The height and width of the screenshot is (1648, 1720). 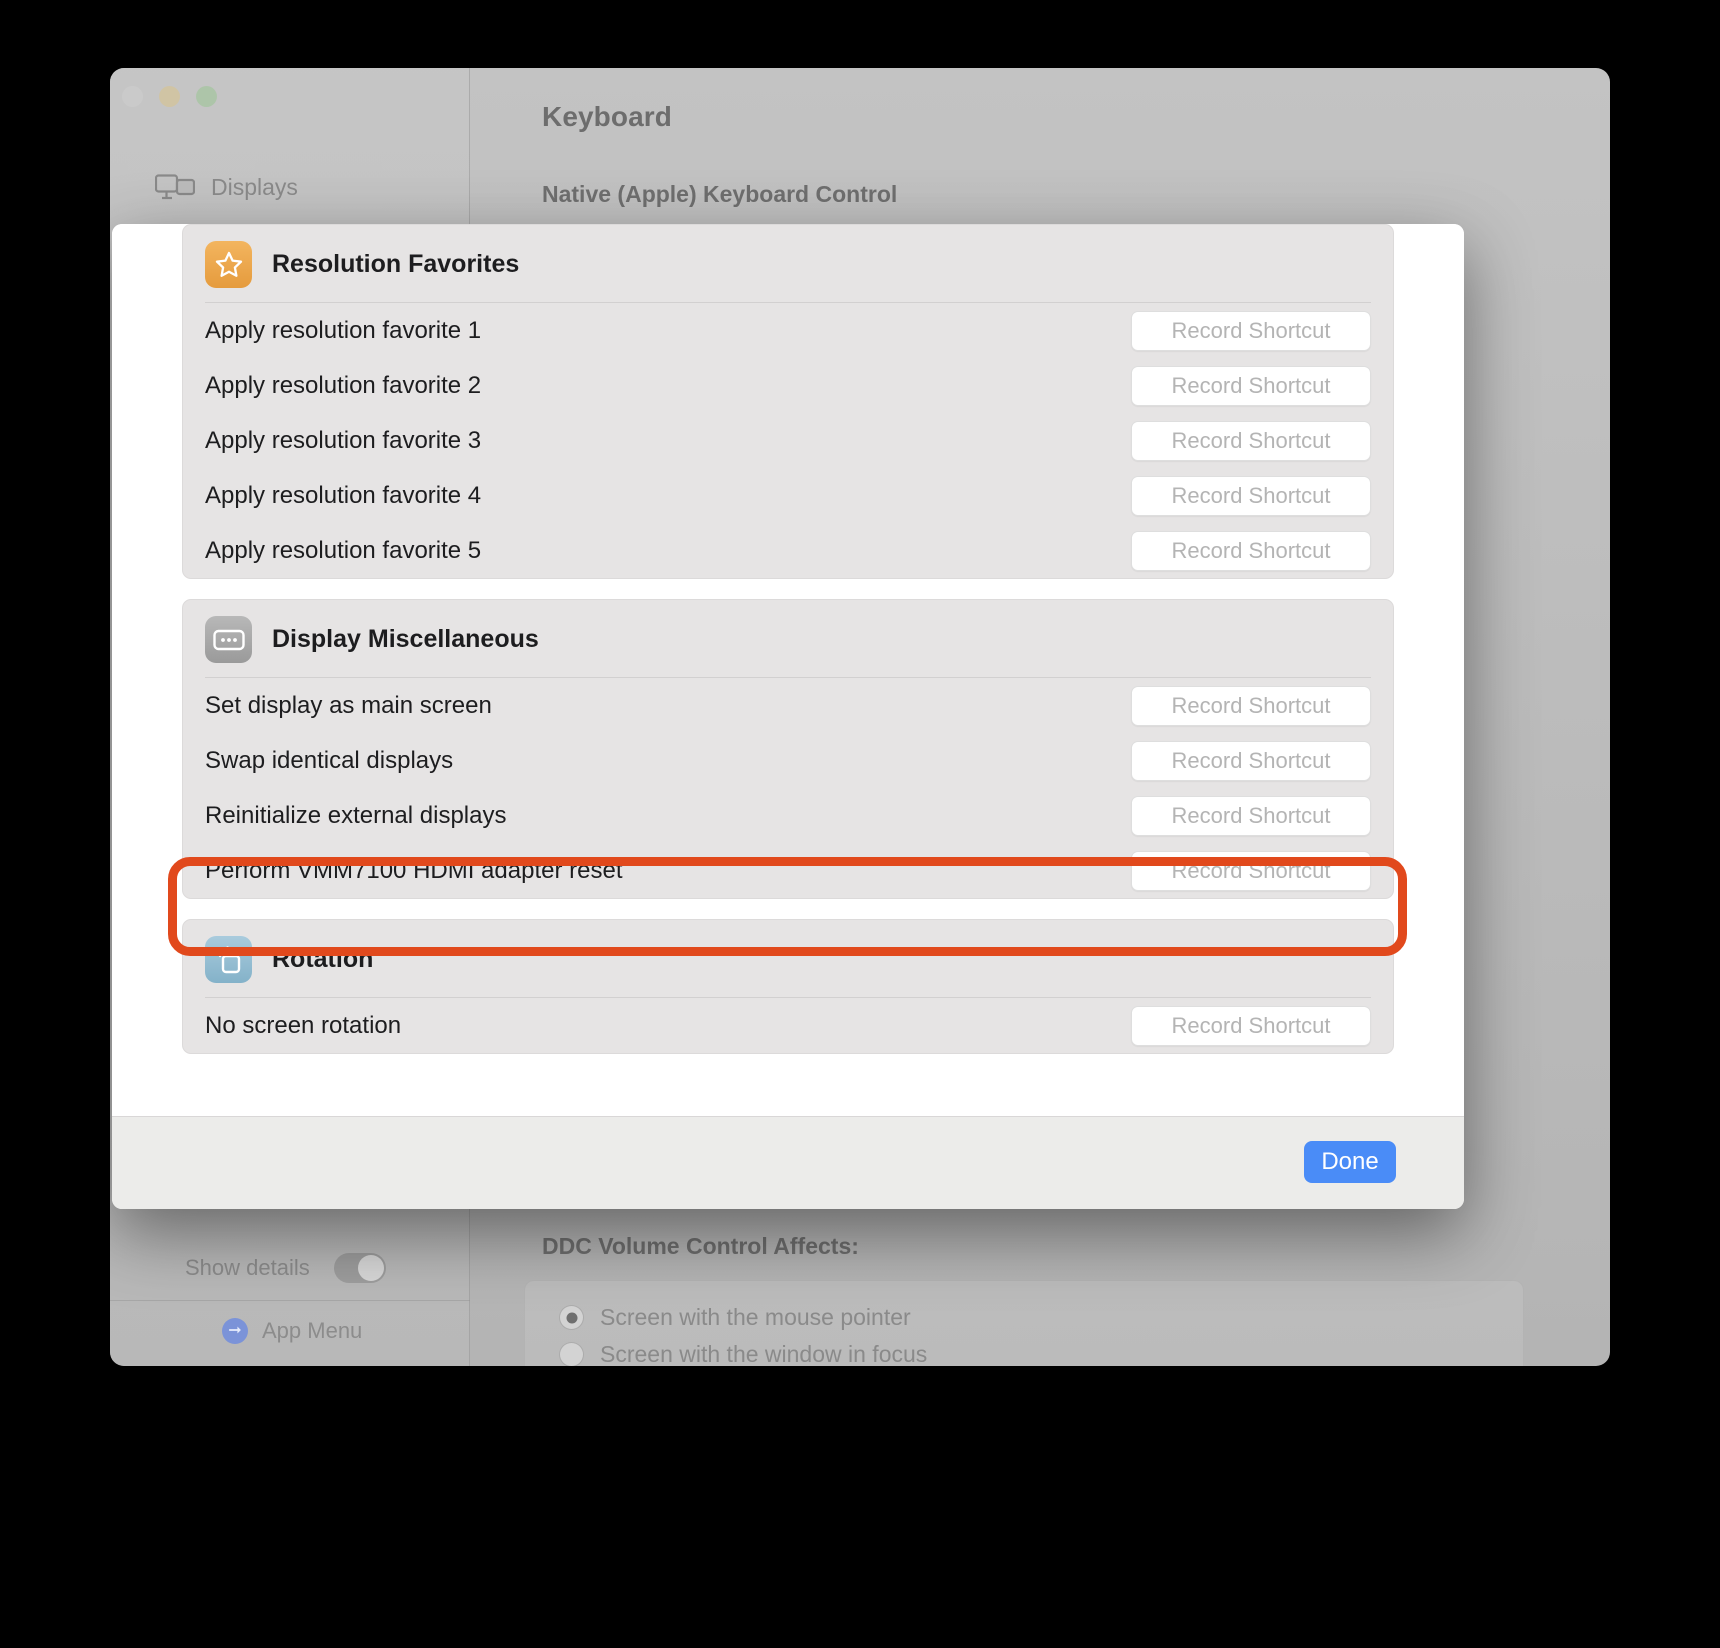 I want to click on group-title: Rotation, so click(x=323, y=959).